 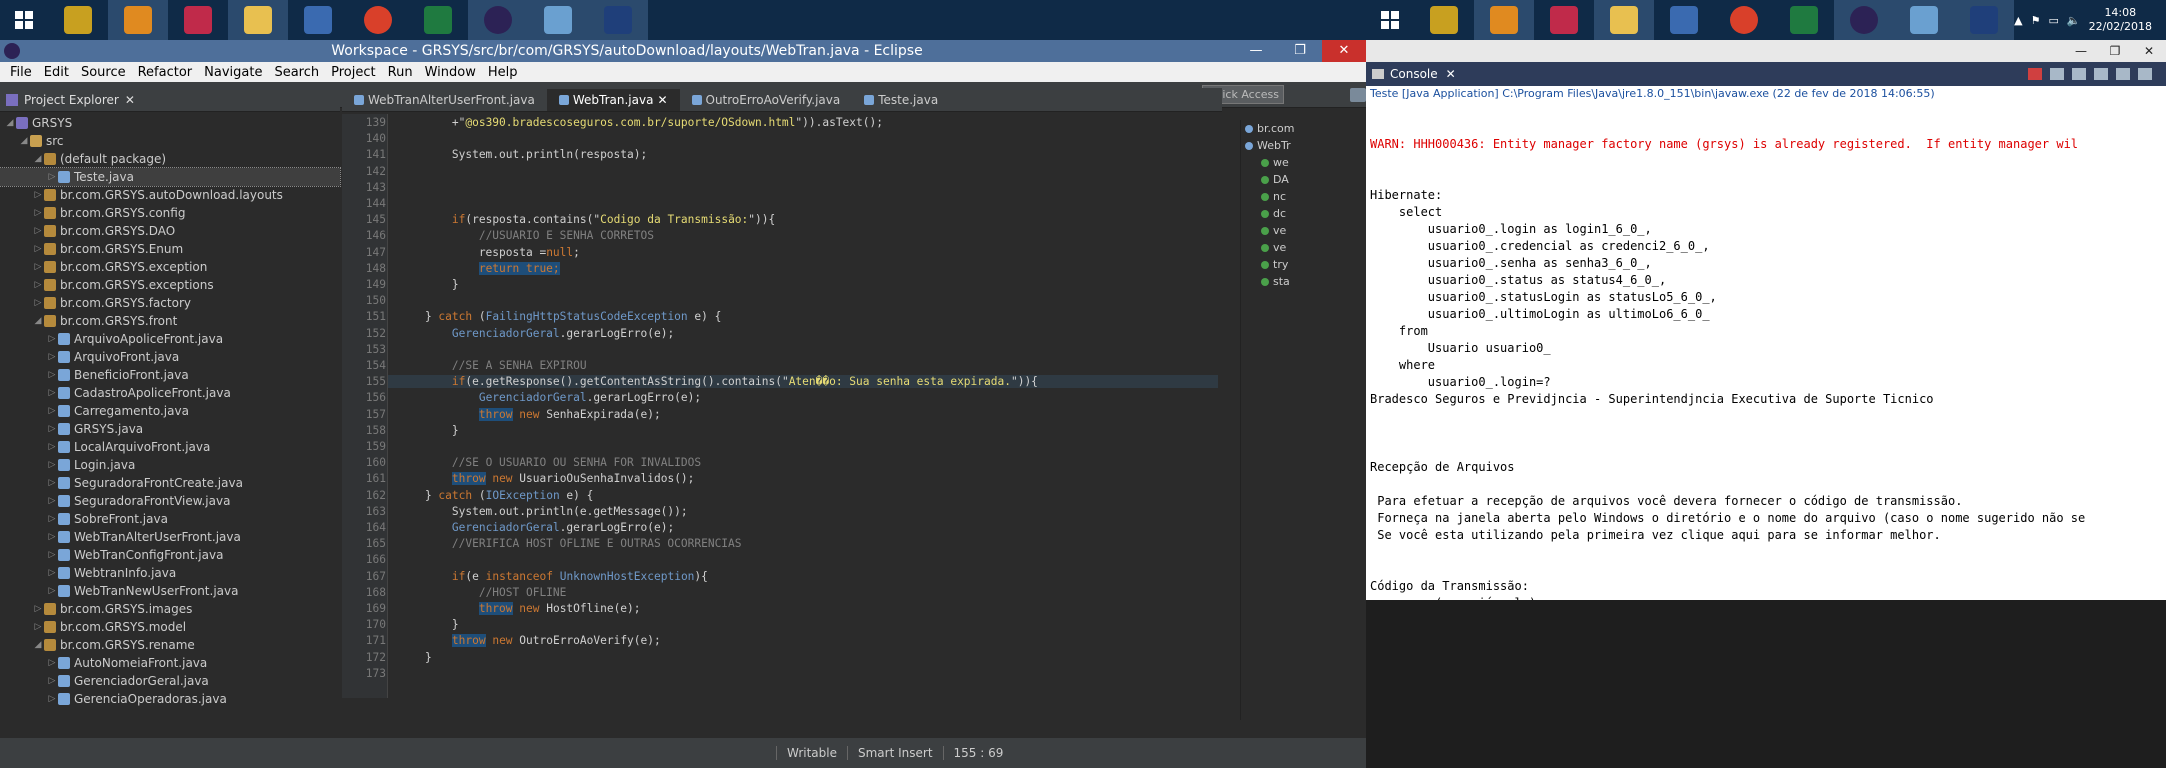 What do you see at coordinates (2079, 74) in the screenshot?
I see `clear-console-icon` at bounding box center [2079, 74].